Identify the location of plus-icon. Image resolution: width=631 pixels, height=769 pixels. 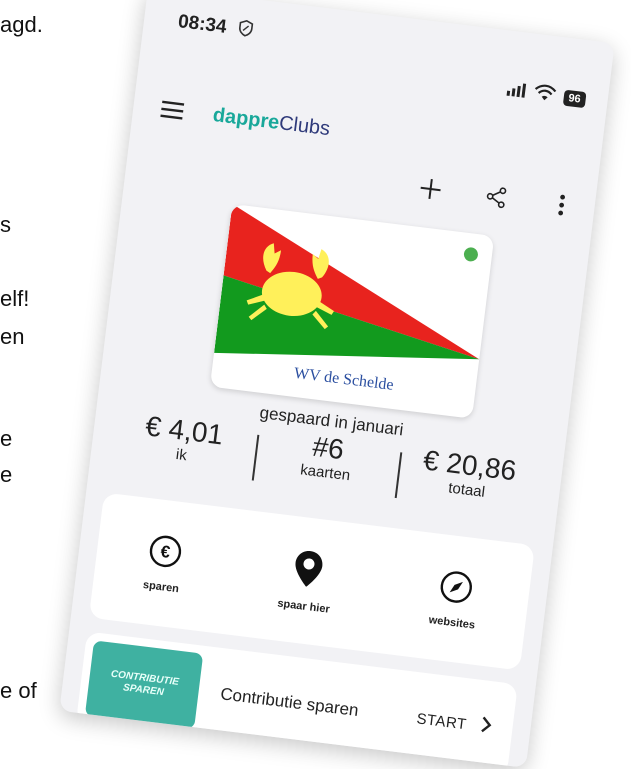
(431, 189).